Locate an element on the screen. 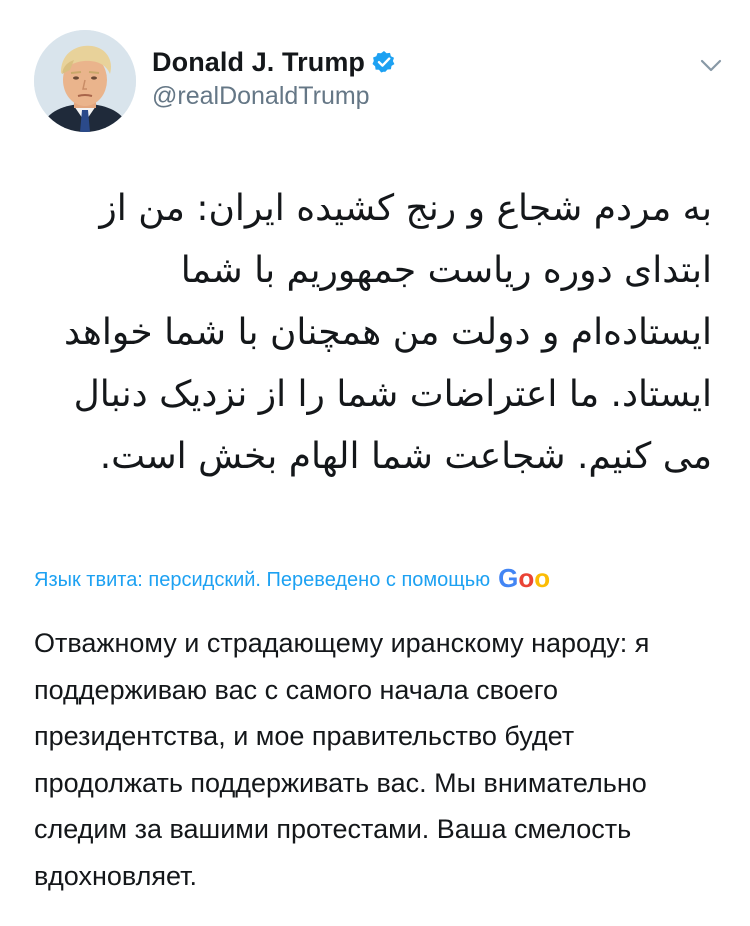  handle: @realDonaldTrump is located at coordinates (274, 96).